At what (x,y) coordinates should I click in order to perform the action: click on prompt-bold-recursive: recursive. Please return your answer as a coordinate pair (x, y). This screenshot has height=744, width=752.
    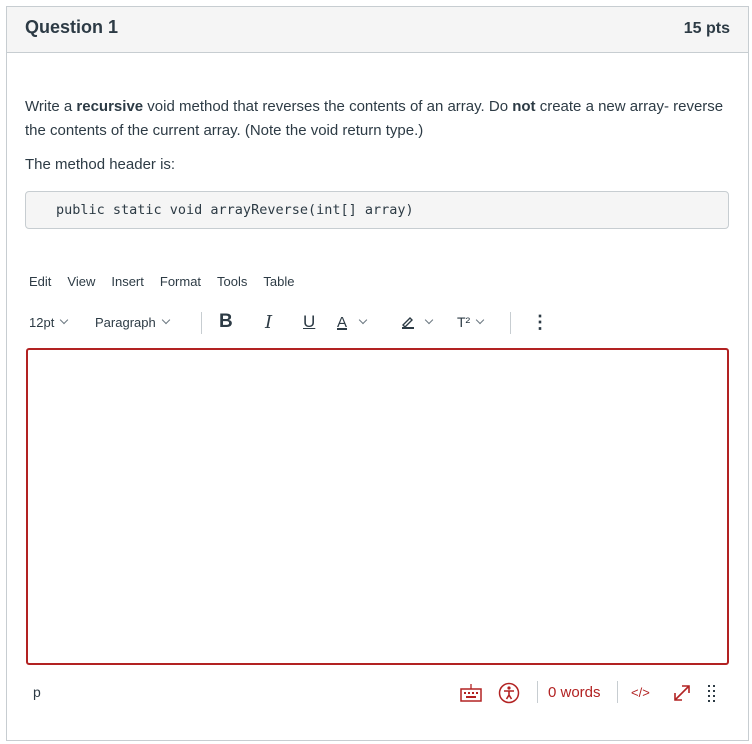
    Looking at the image, I should click on (110, 106).